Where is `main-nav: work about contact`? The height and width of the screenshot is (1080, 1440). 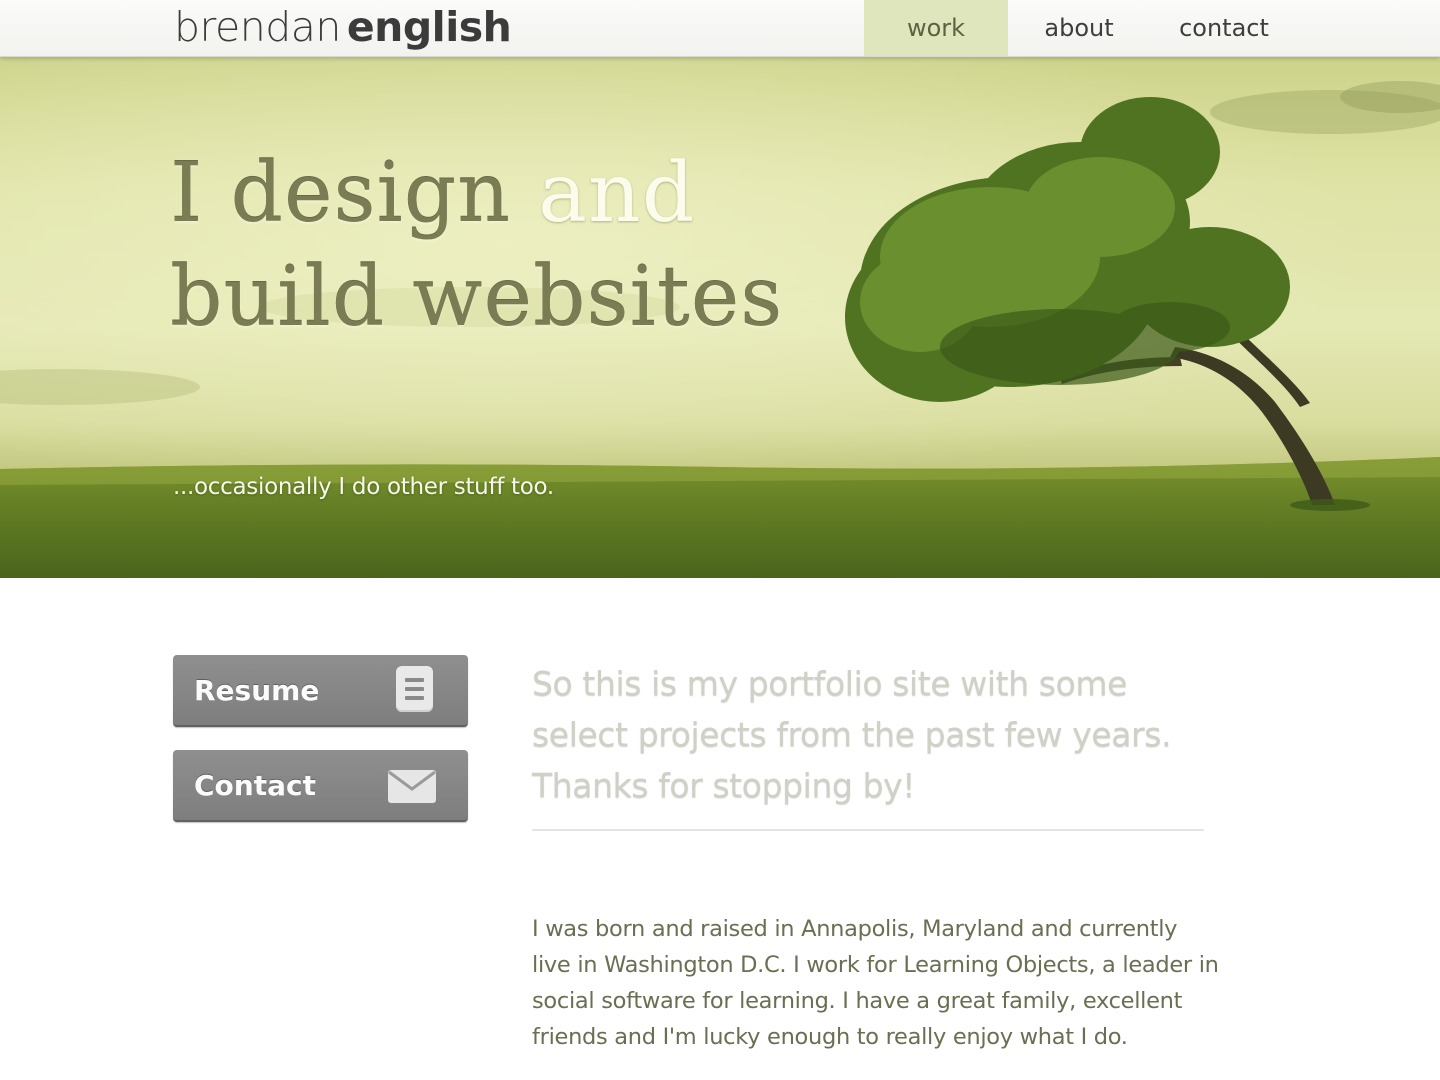 main-nav: work about contact is located at coordinates (1081, 28).